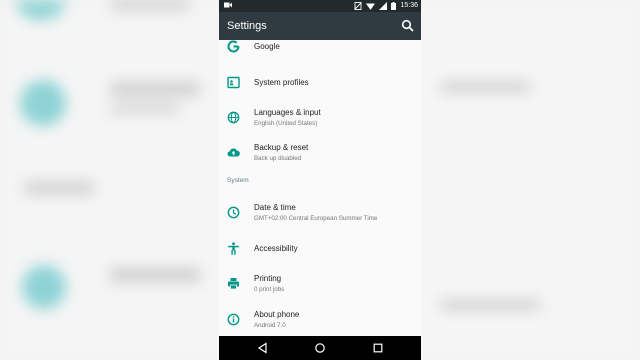  I want to click on list-item-about-phone: About phone Android 7.0, so click(320, 319).